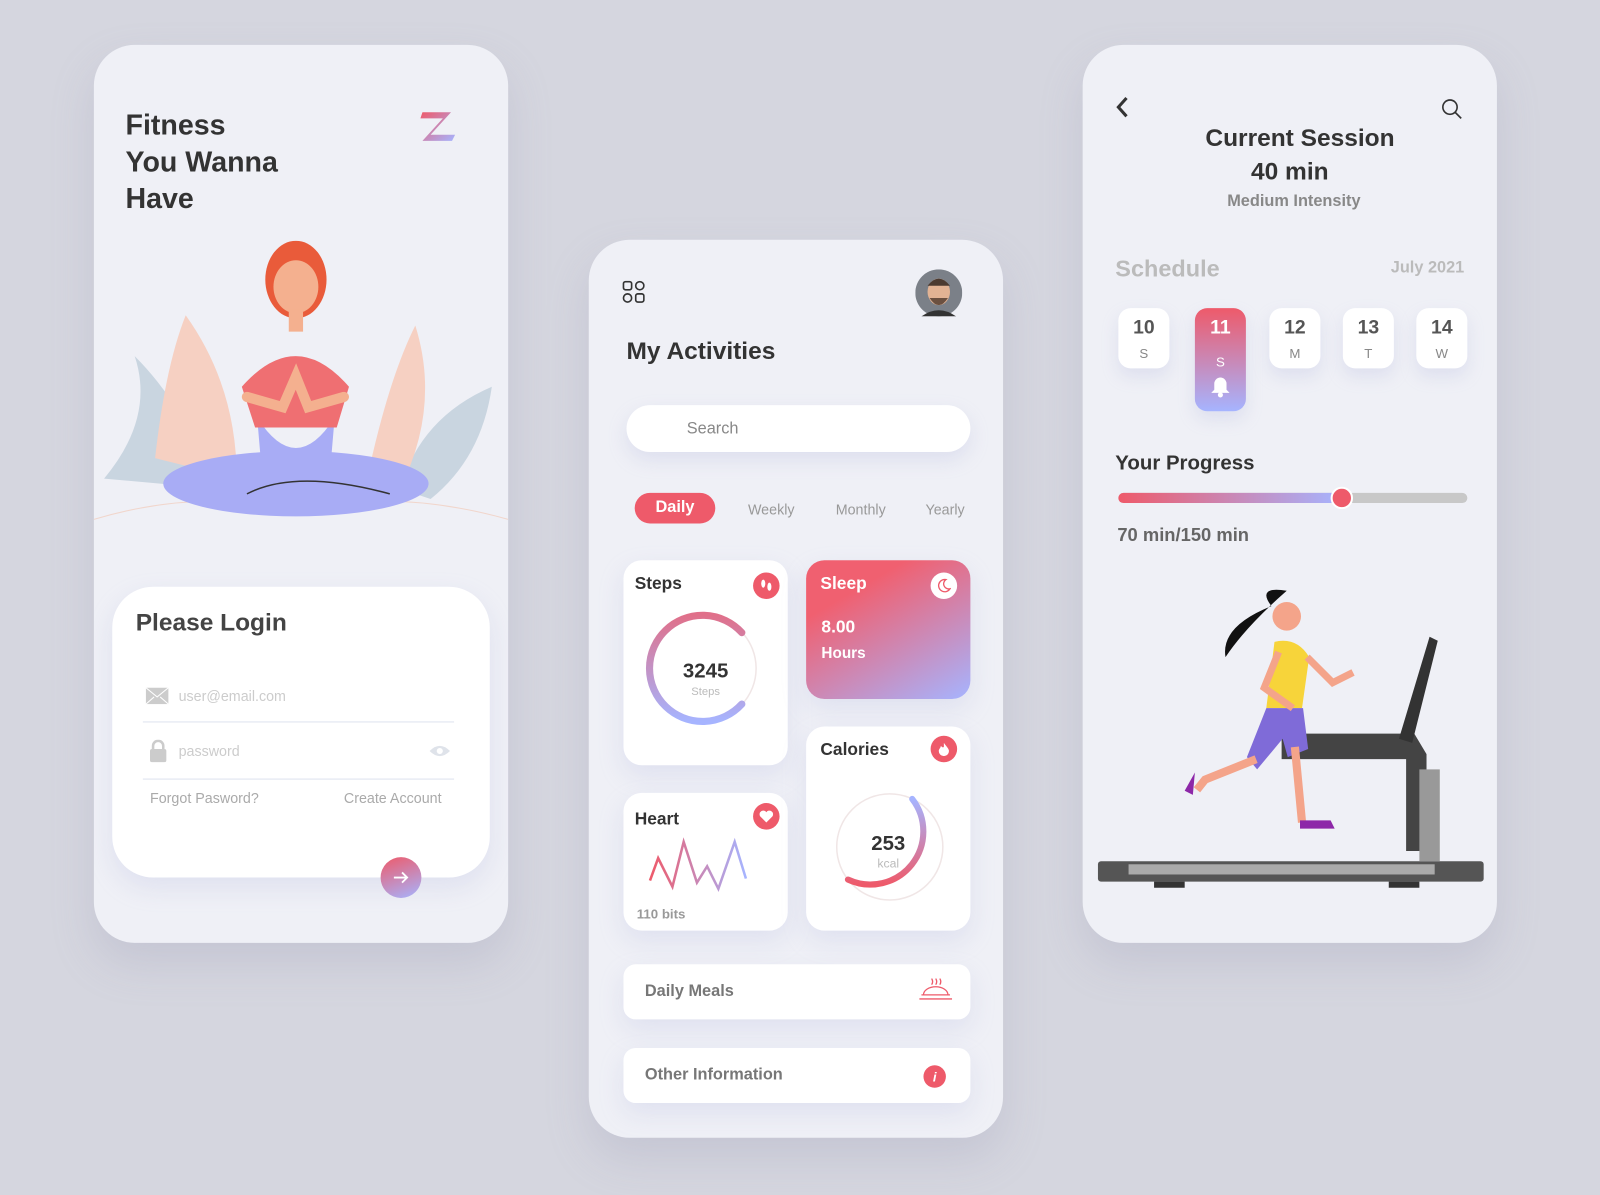  I want to click on create-account-link: Create Account, so click(393, 798).